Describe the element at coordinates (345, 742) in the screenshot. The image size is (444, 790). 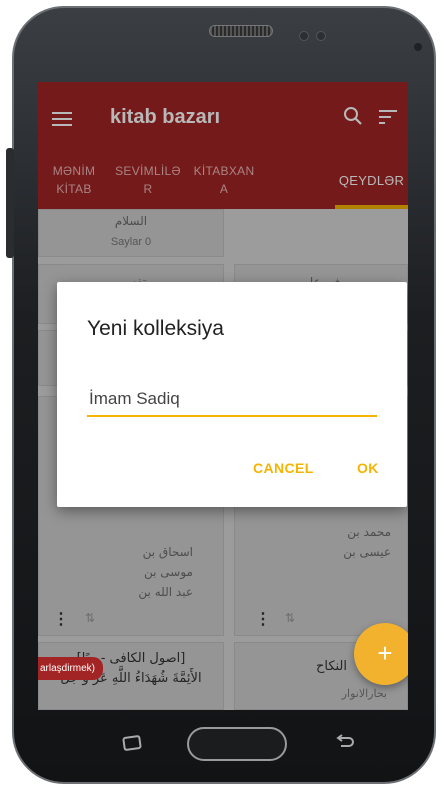
I see `back-icon` at that location.